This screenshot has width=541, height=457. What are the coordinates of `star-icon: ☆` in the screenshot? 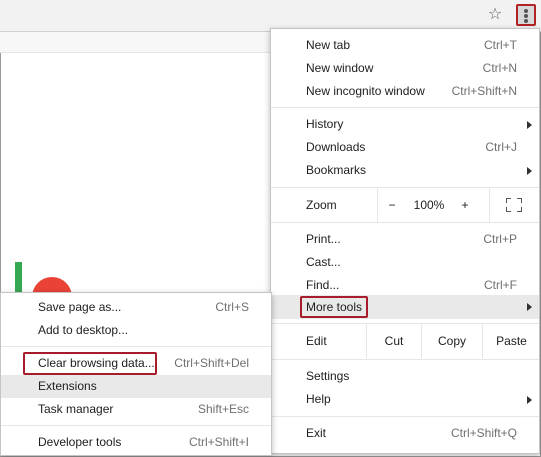 It's located at (495, 15).